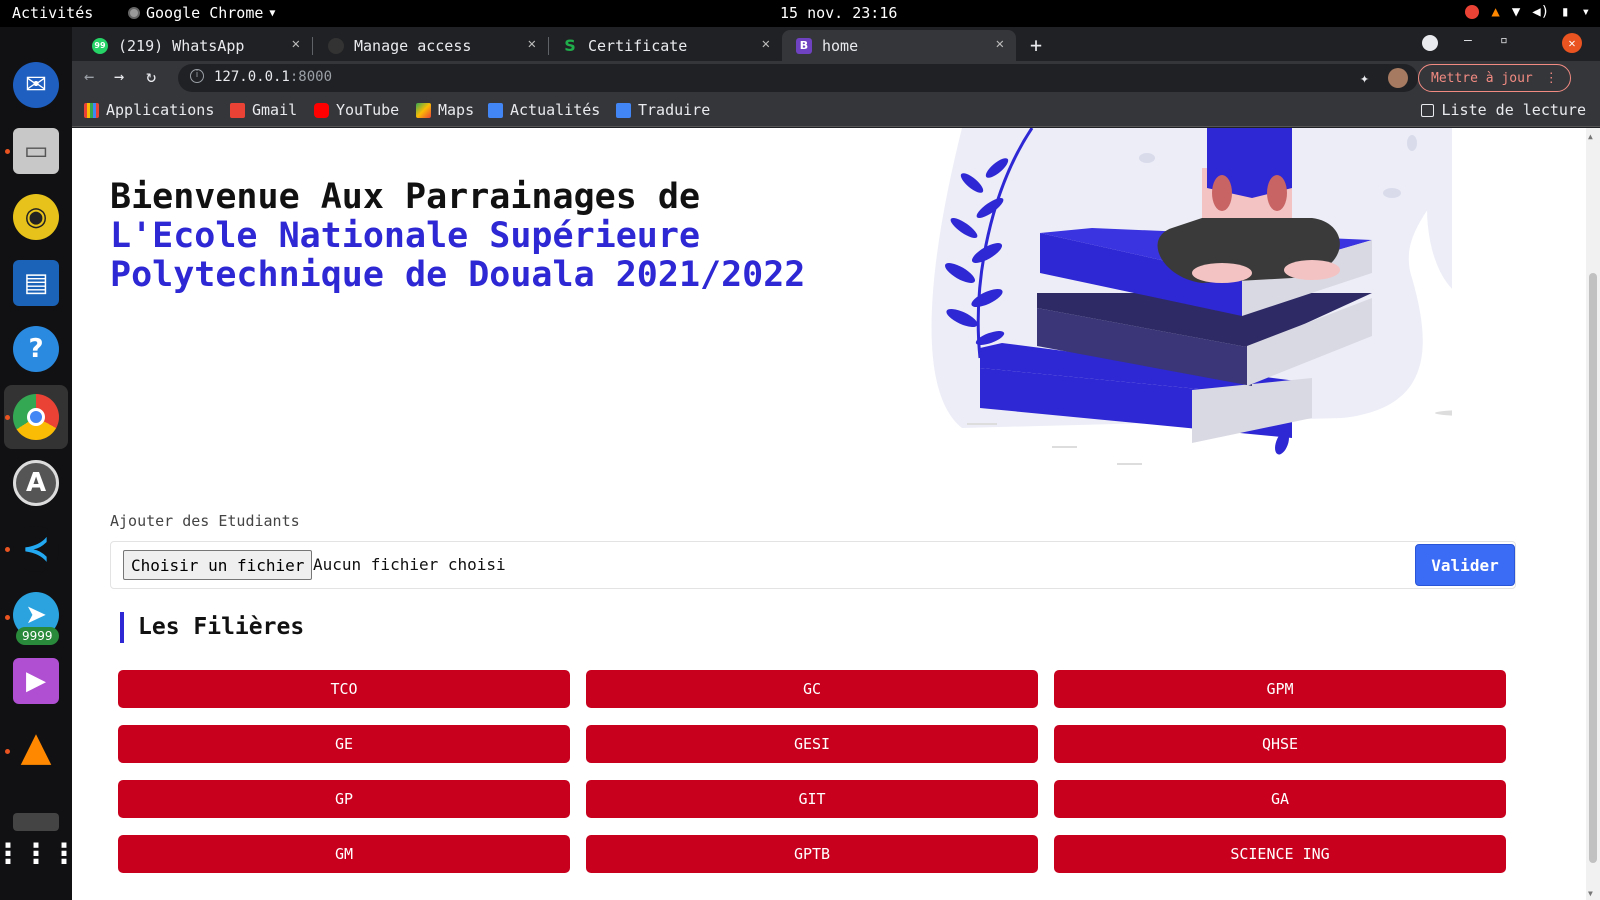 This screenshot has height=900, width=1600. Describe the element at coordinates (1364, 78) in the screenshot. I see `extensions-icon: ✦` at that location.